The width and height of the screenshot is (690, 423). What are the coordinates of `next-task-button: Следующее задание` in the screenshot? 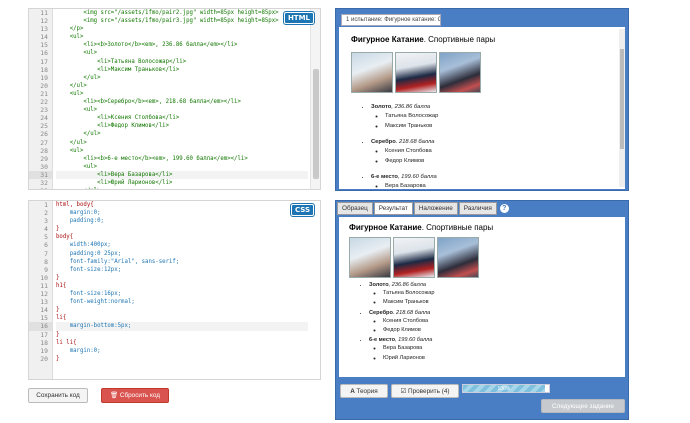 It's located at (583, 406).